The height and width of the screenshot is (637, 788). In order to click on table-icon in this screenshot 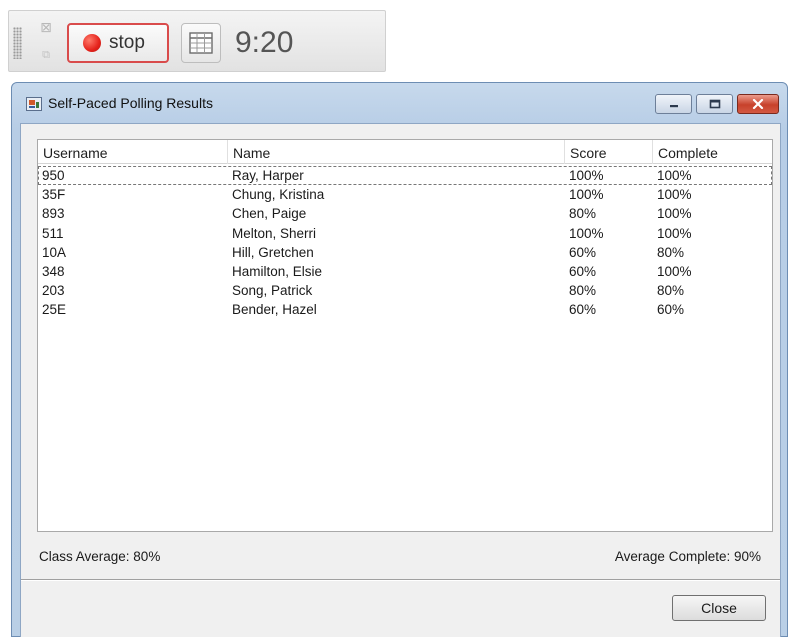, I will do `click(201, 43)`.